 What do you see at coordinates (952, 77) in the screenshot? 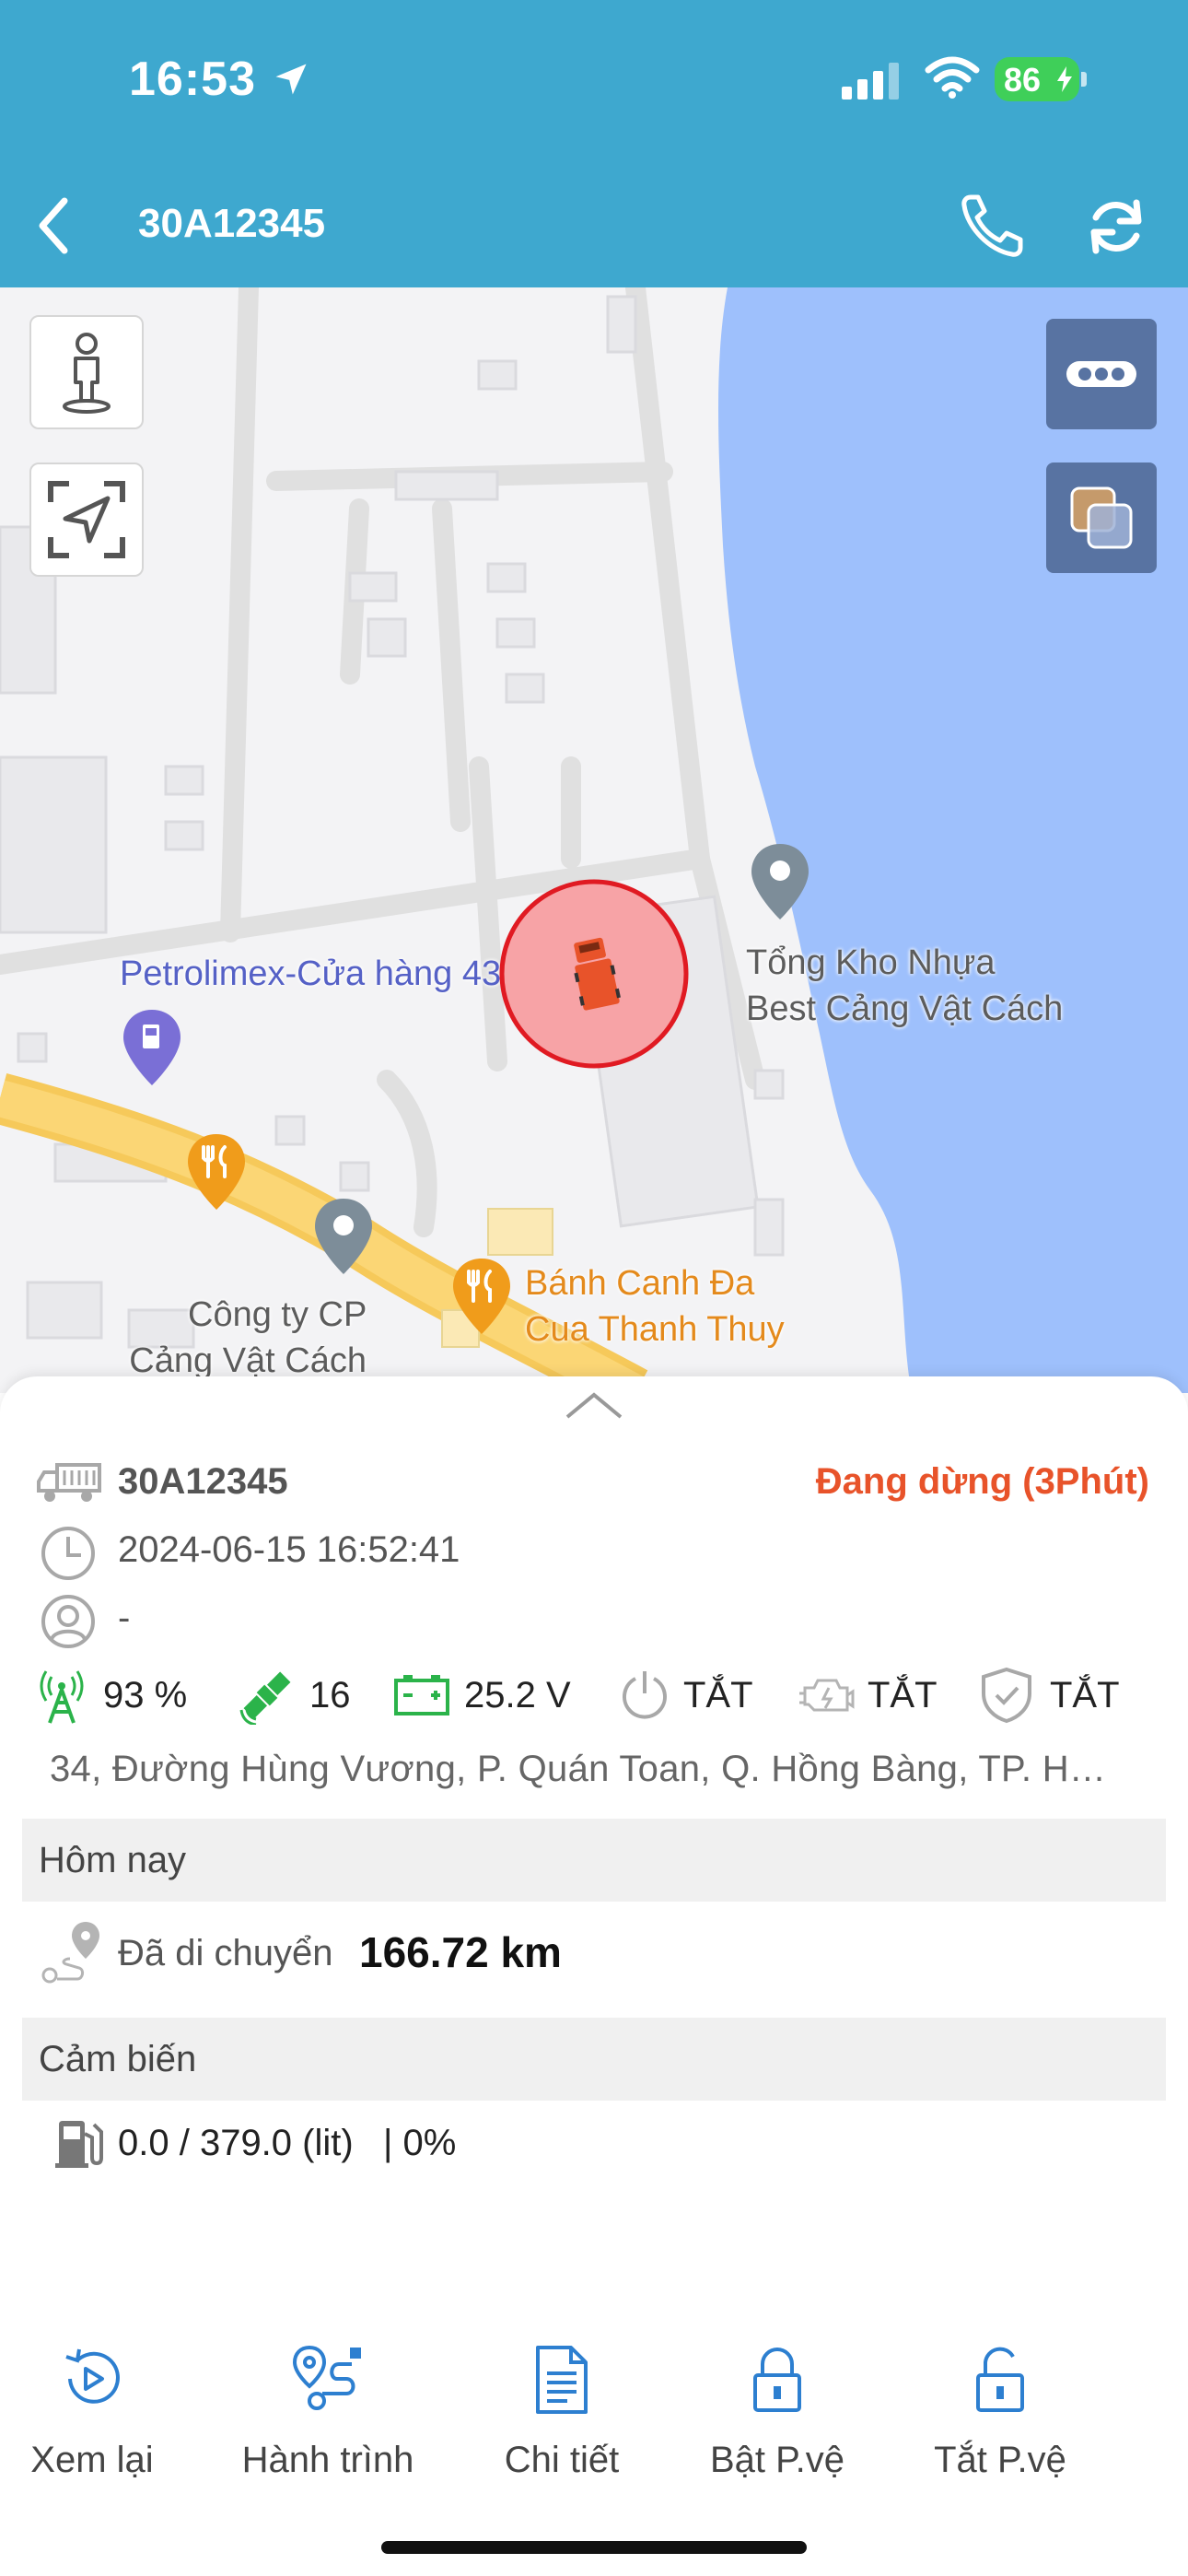
I see `wifi-icon` at bounding box center [952, 77].